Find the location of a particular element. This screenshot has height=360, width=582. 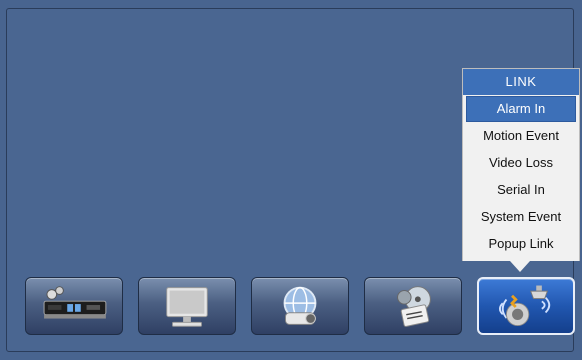

taskbar-button-display is located at coordinates (187, 306).